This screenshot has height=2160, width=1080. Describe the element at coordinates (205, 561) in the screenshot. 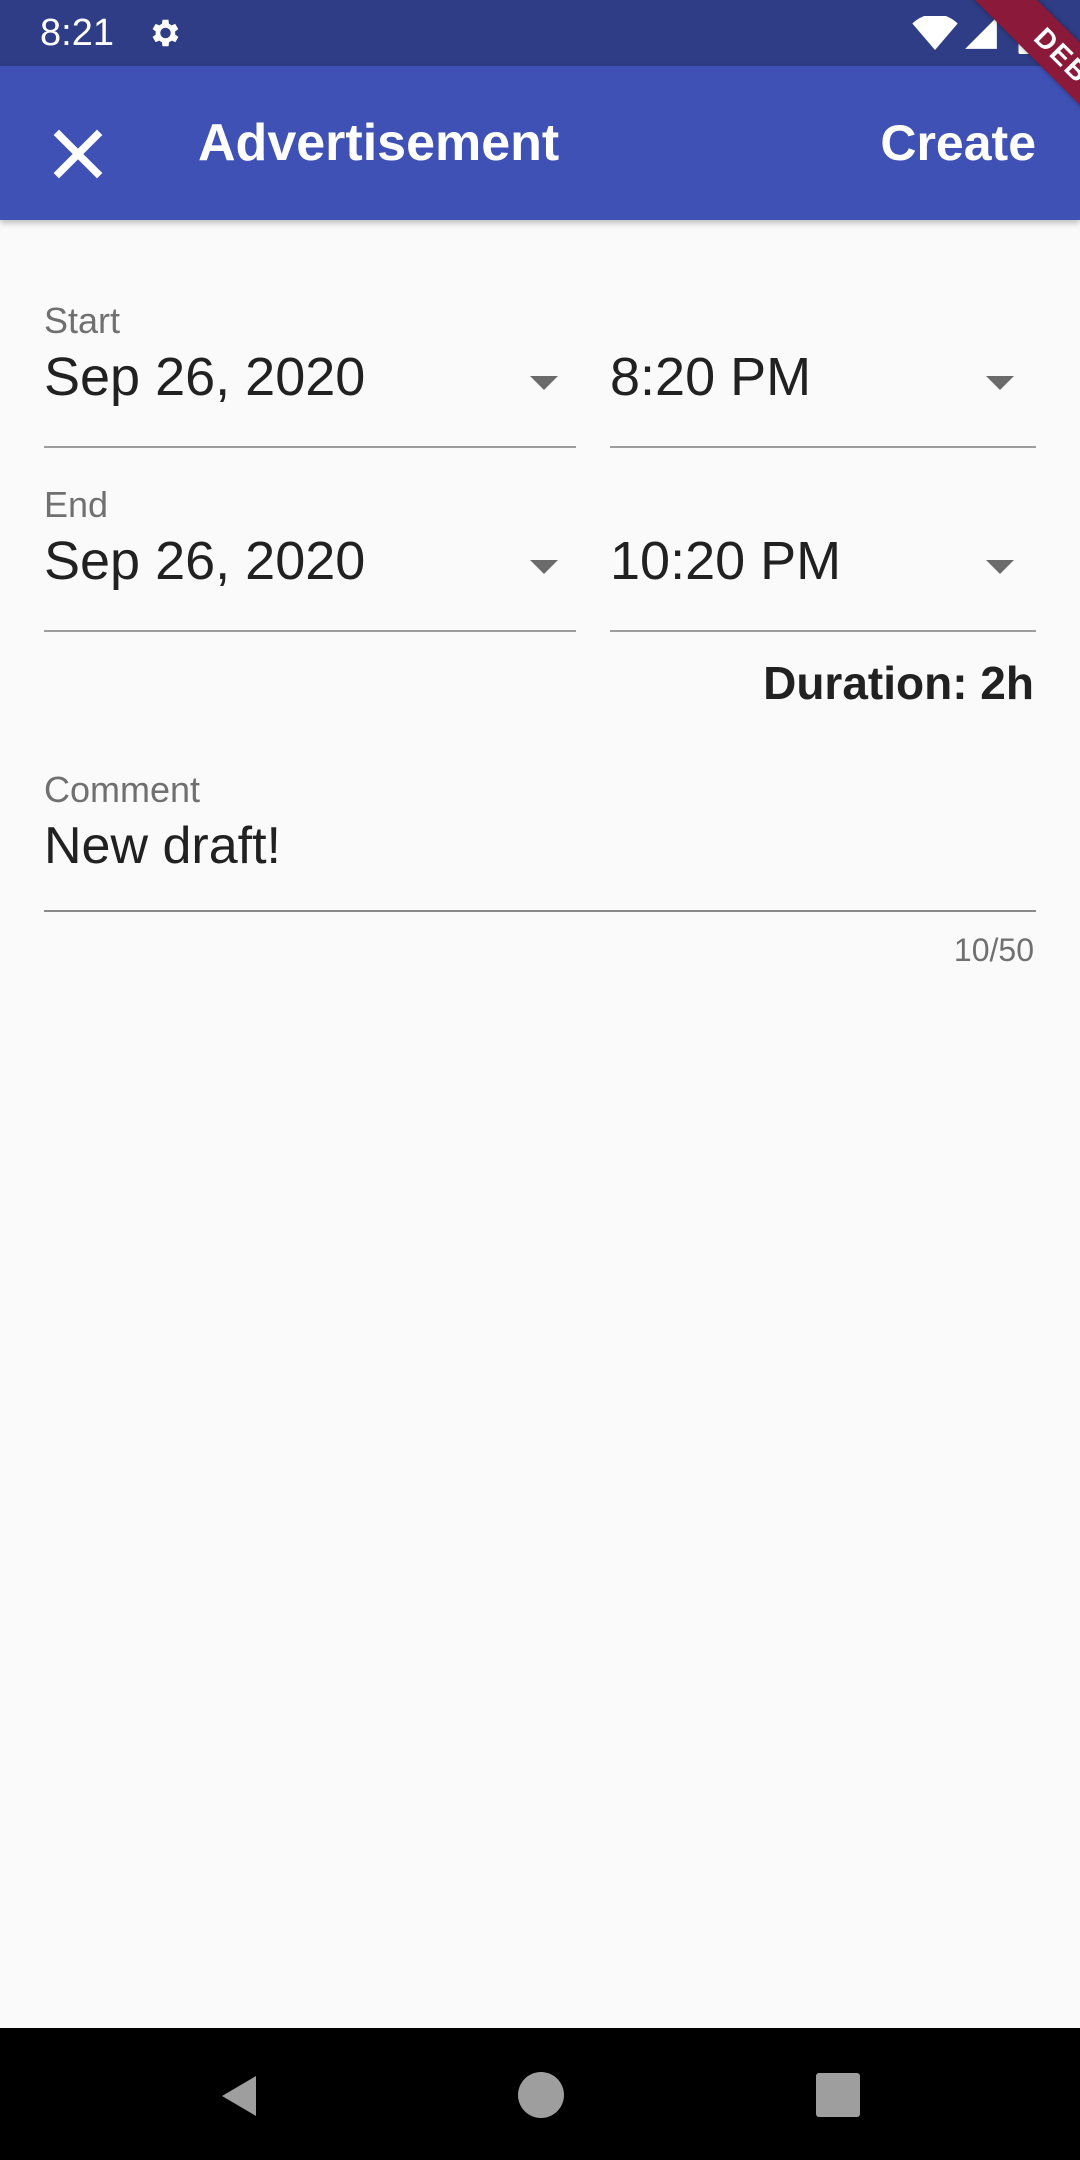

I see `end-date-value: Sep 26, 2020` at that location.